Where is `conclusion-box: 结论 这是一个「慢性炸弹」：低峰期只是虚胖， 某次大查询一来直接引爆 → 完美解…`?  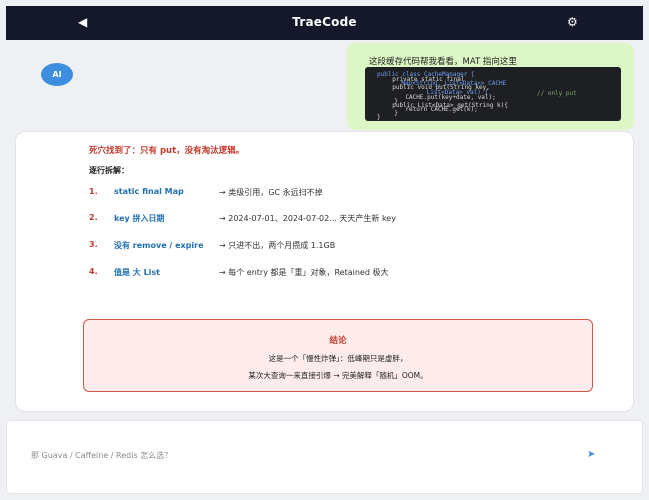 conclusion-box: 结论 这是一个「慢性炸弹」：低峰期只是虚胖， 某次大查询一来直接引爆 → 完美解… is located at coordinates (338, 355).